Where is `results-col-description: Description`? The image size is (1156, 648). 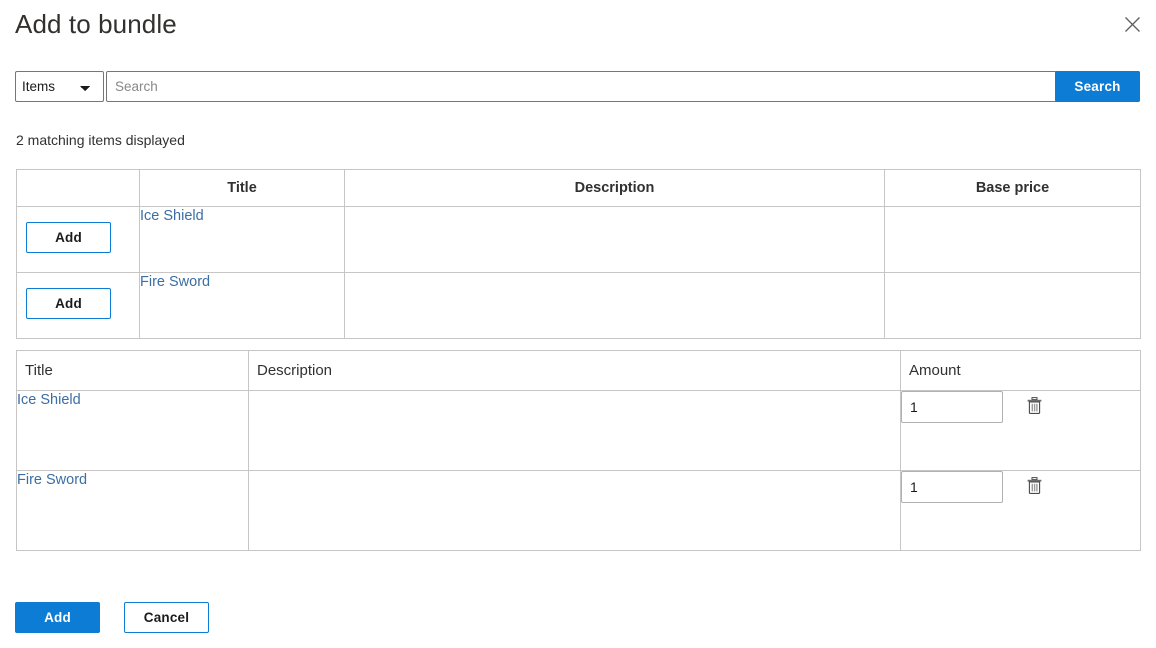 results-col-description: Description is located at coordinates (614, 188).